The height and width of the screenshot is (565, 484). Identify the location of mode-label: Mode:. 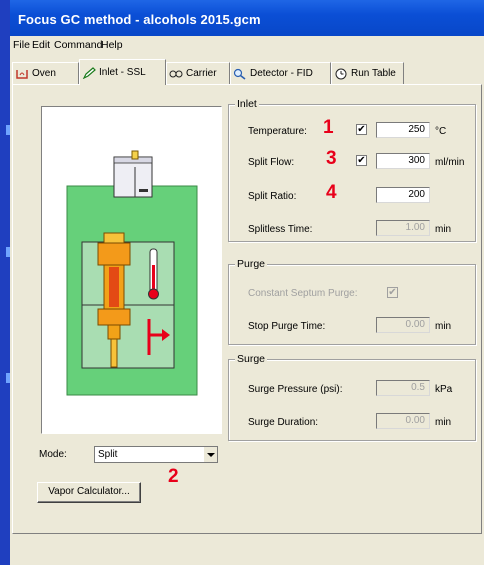
(53, 454).